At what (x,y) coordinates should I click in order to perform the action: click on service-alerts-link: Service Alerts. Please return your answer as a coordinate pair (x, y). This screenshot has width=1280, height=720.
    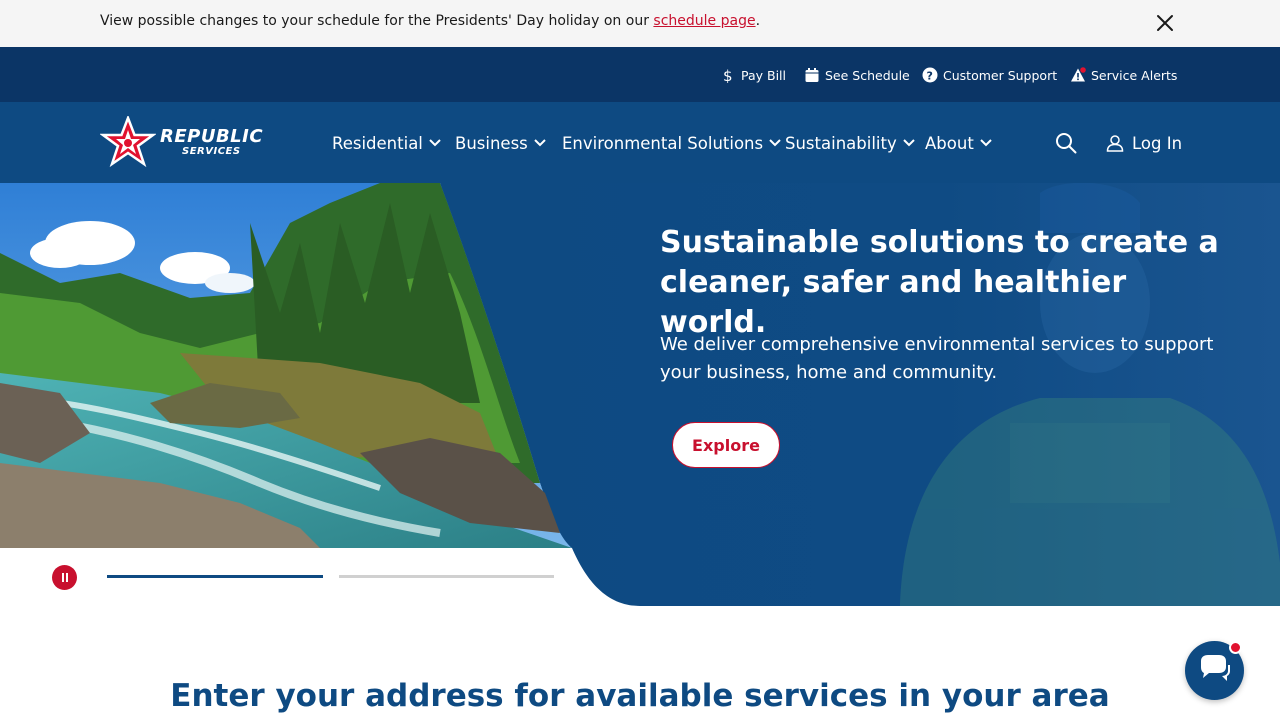
    Looking at the image, I should click on (1123, 75).